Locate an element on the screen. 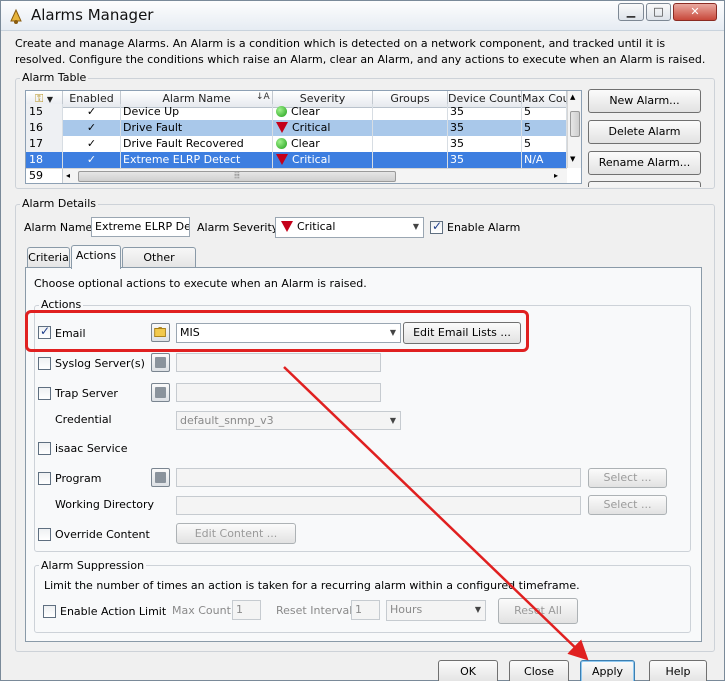 The width and height of the screenshot is (725, 681). alarm-details-group-title: Alarm Details is located at coordinates (59, 203).